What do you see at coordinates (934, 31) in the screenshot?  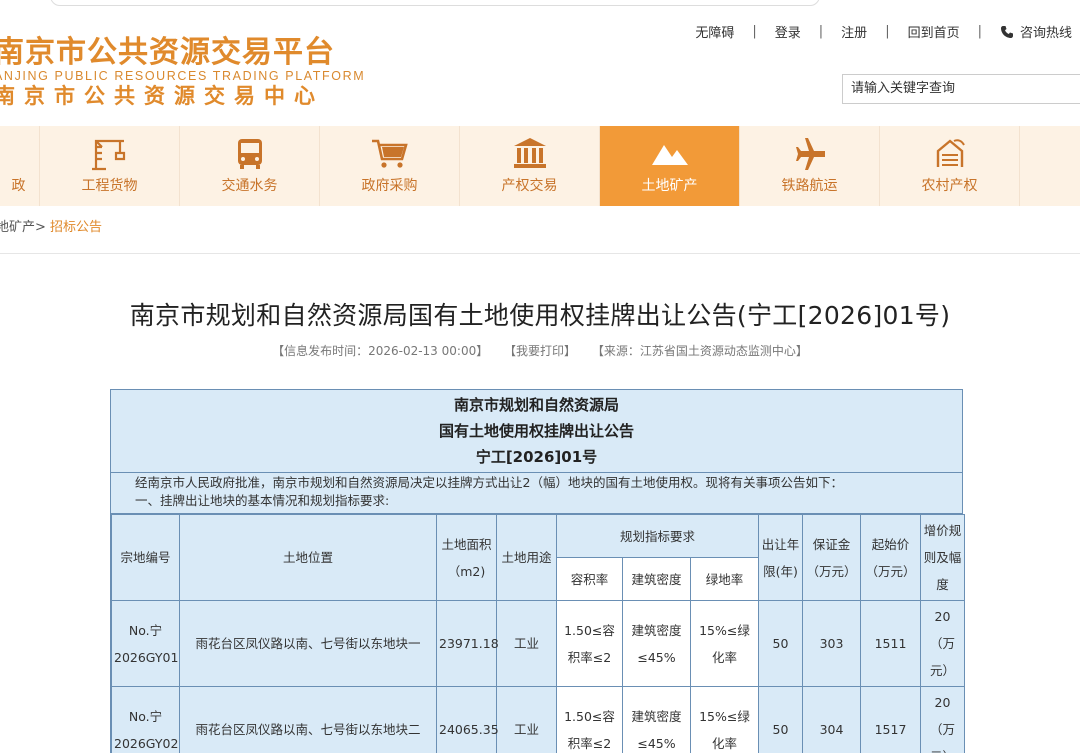 I see `home-link: 回到首页` at bounding box center [934, 31].